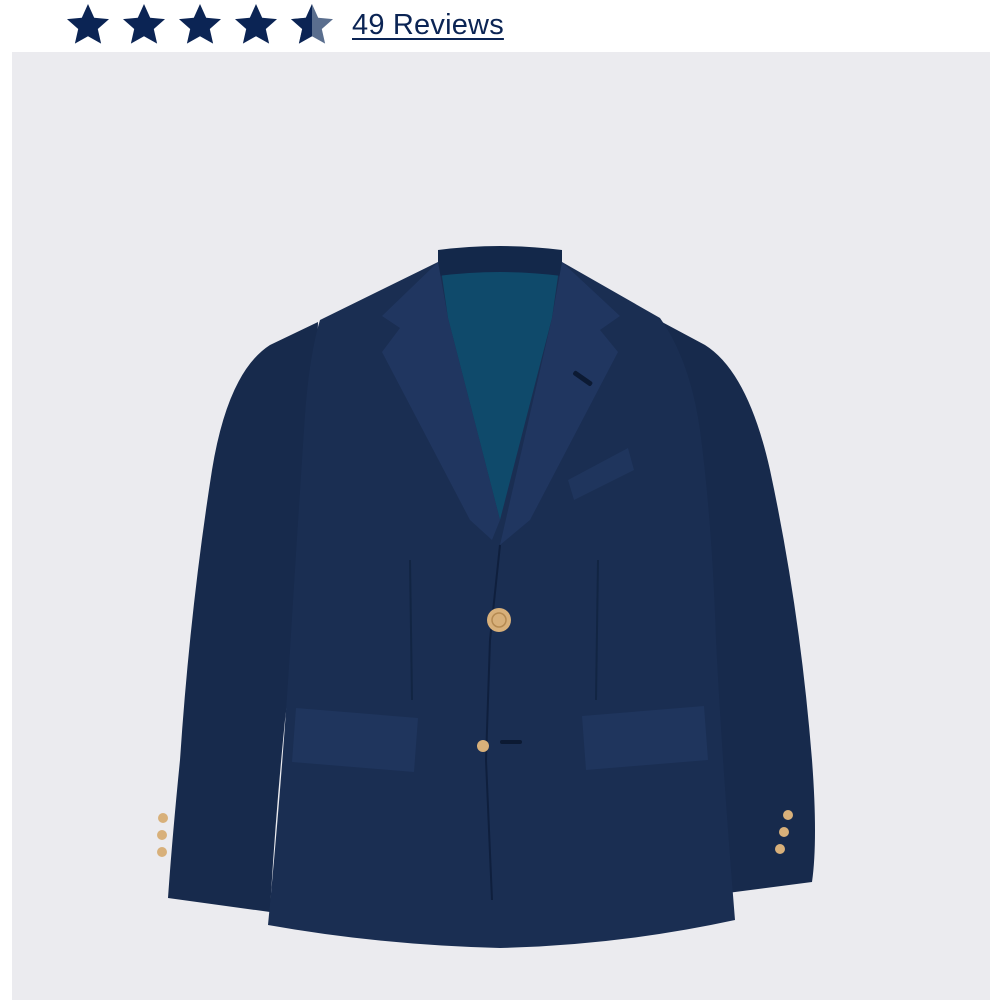  What do you see at coordinates (312, 24) in the screenshot?
I see `half-star-icon` at bounding box center [312, 24].